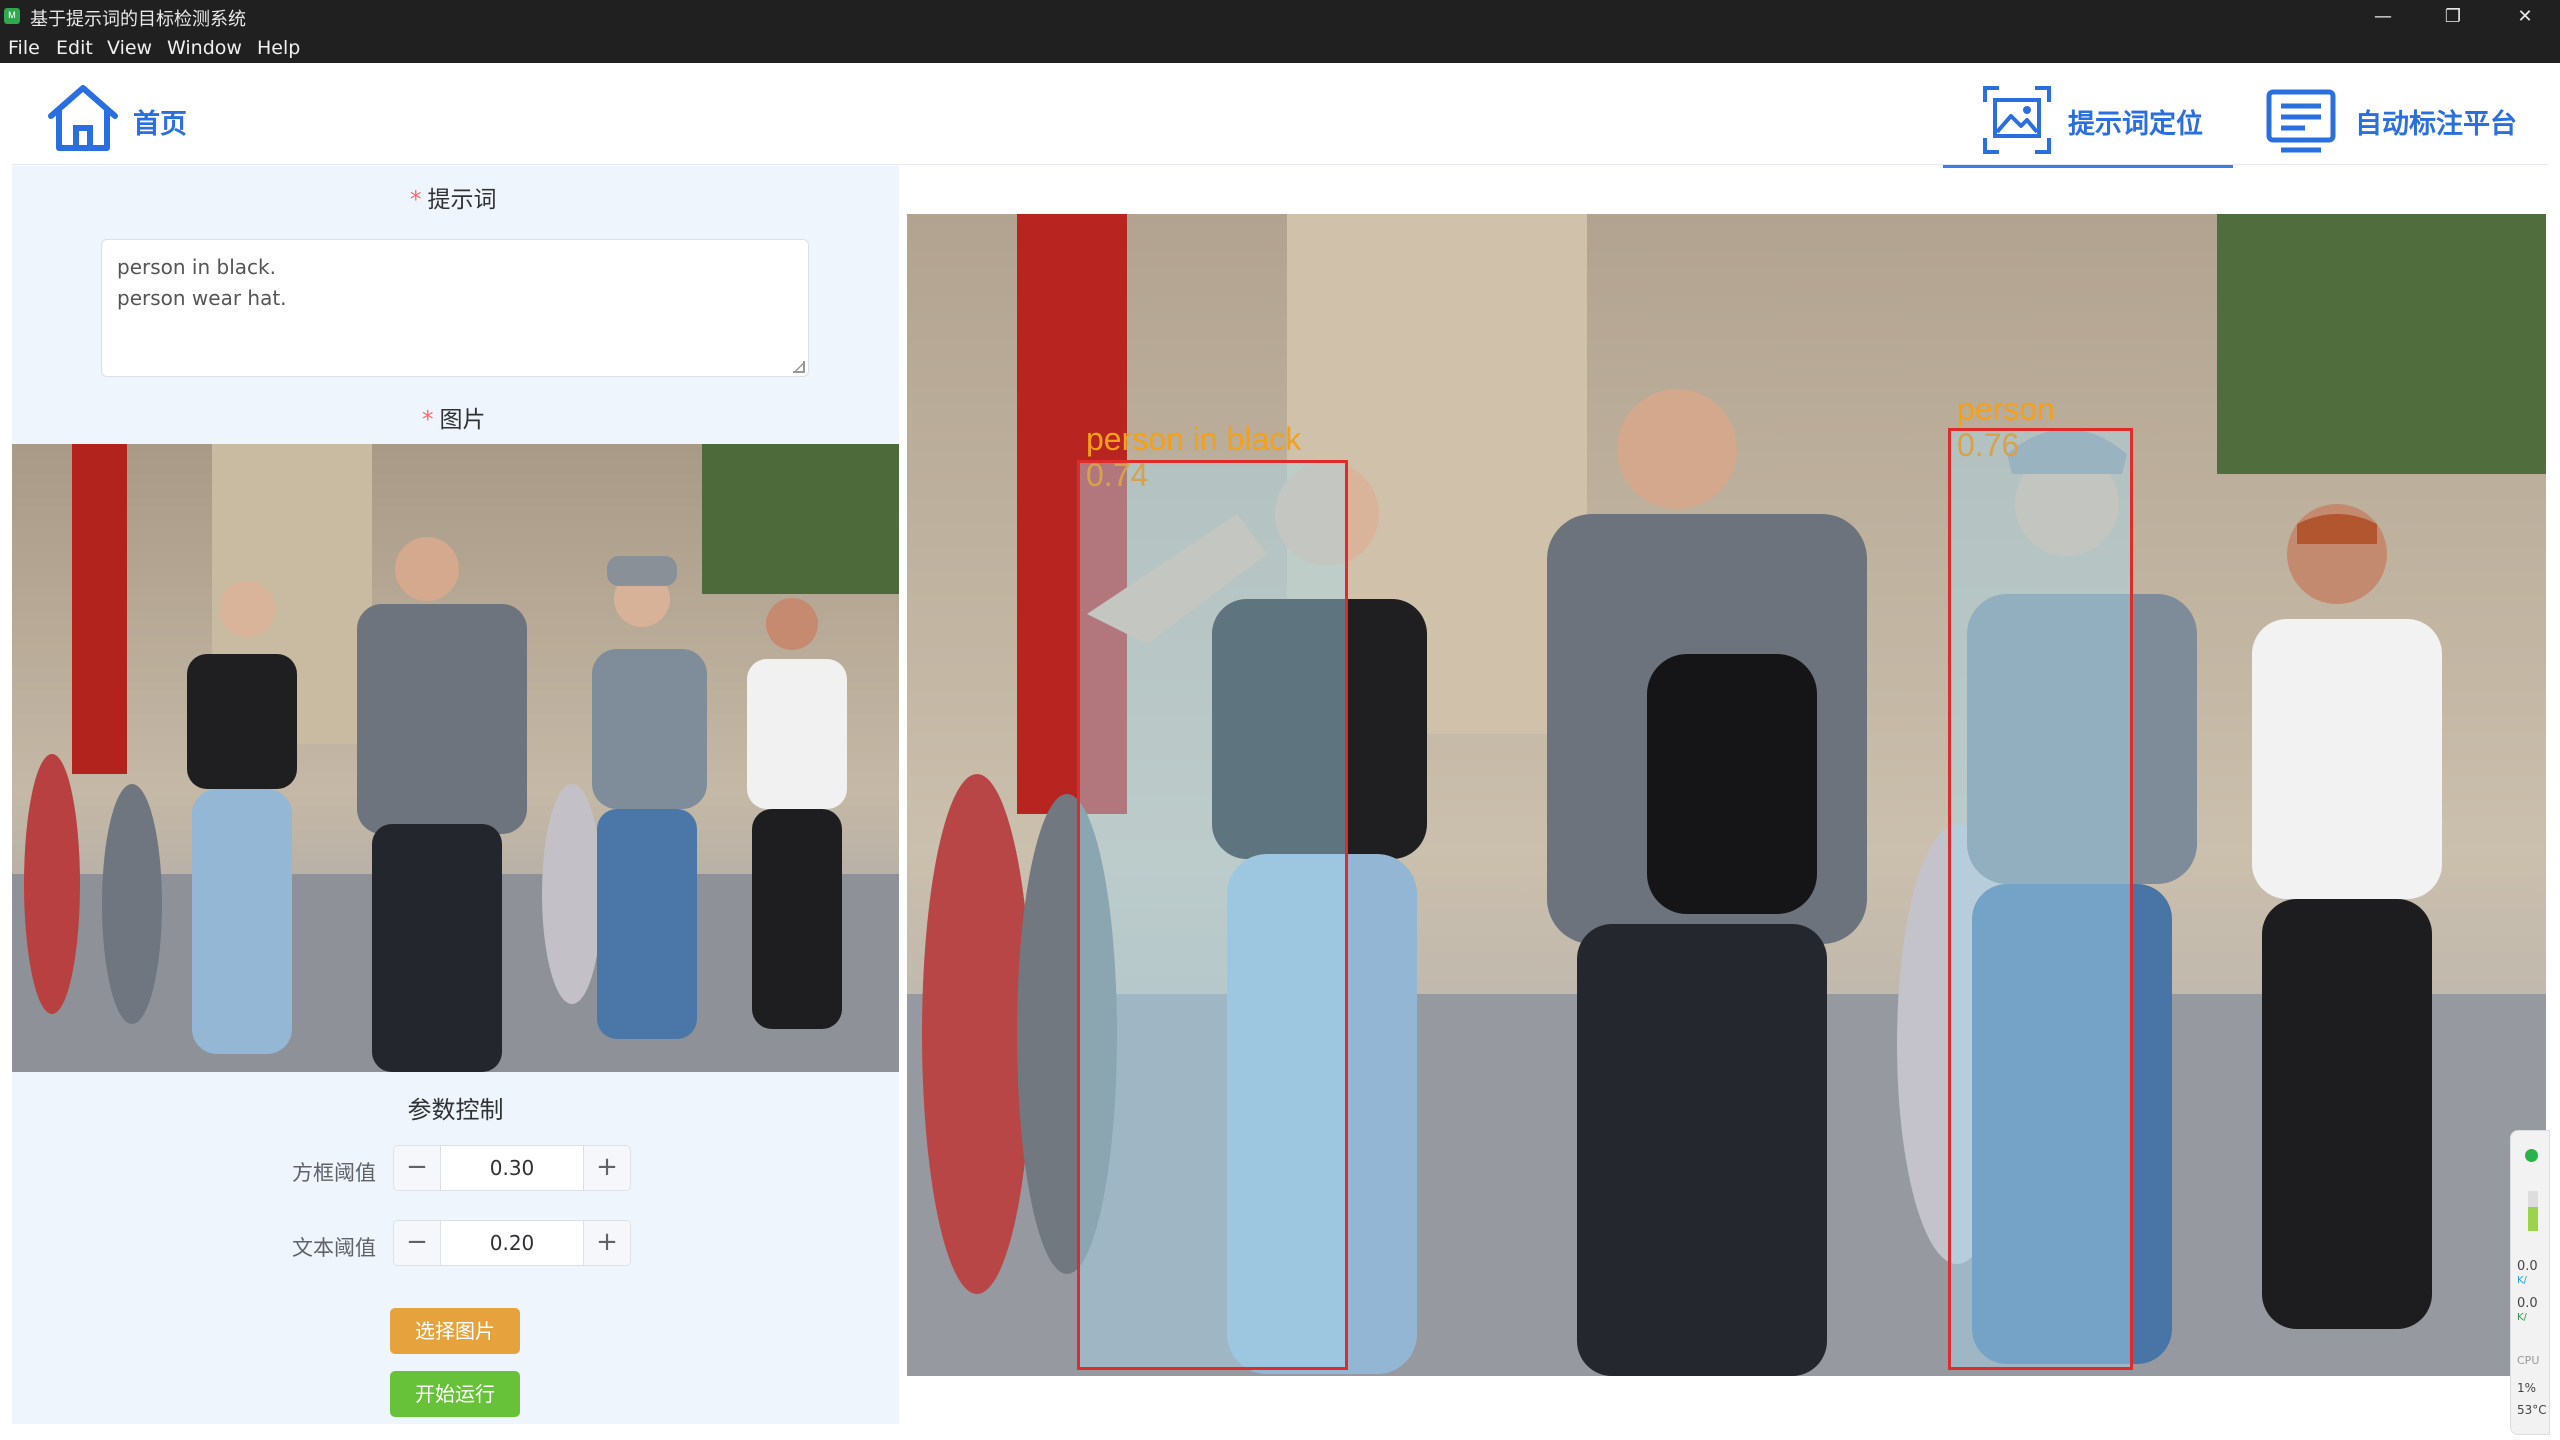 The height and width of the screenshot is (1440, 2560). What do you see at coordinates (1117, 475) in the screenshot?
I see `detection-score: 0.74` at bounding box center [1117, 475].